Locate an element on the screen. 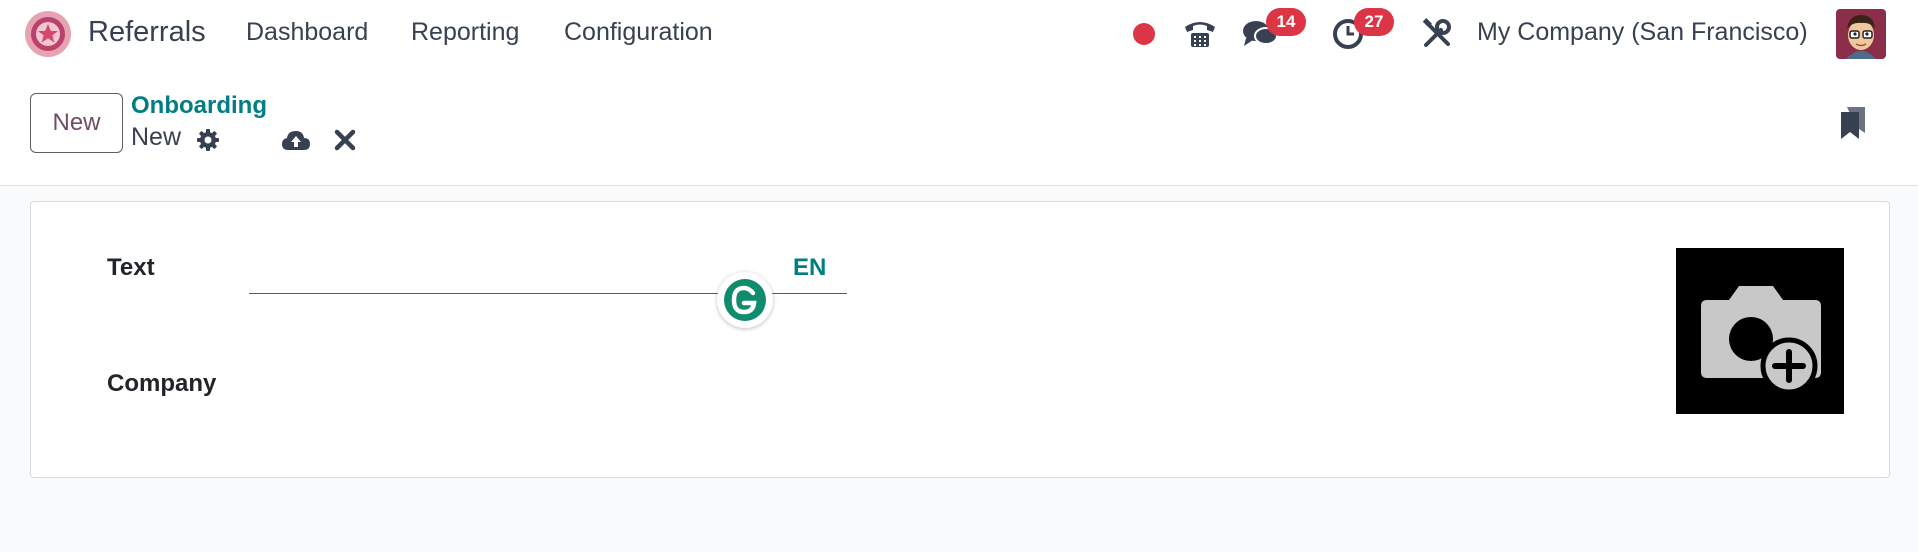 The width and height of the screenshot is (1918, 552). app-name: Referrals is located at coordinates (147, 32).